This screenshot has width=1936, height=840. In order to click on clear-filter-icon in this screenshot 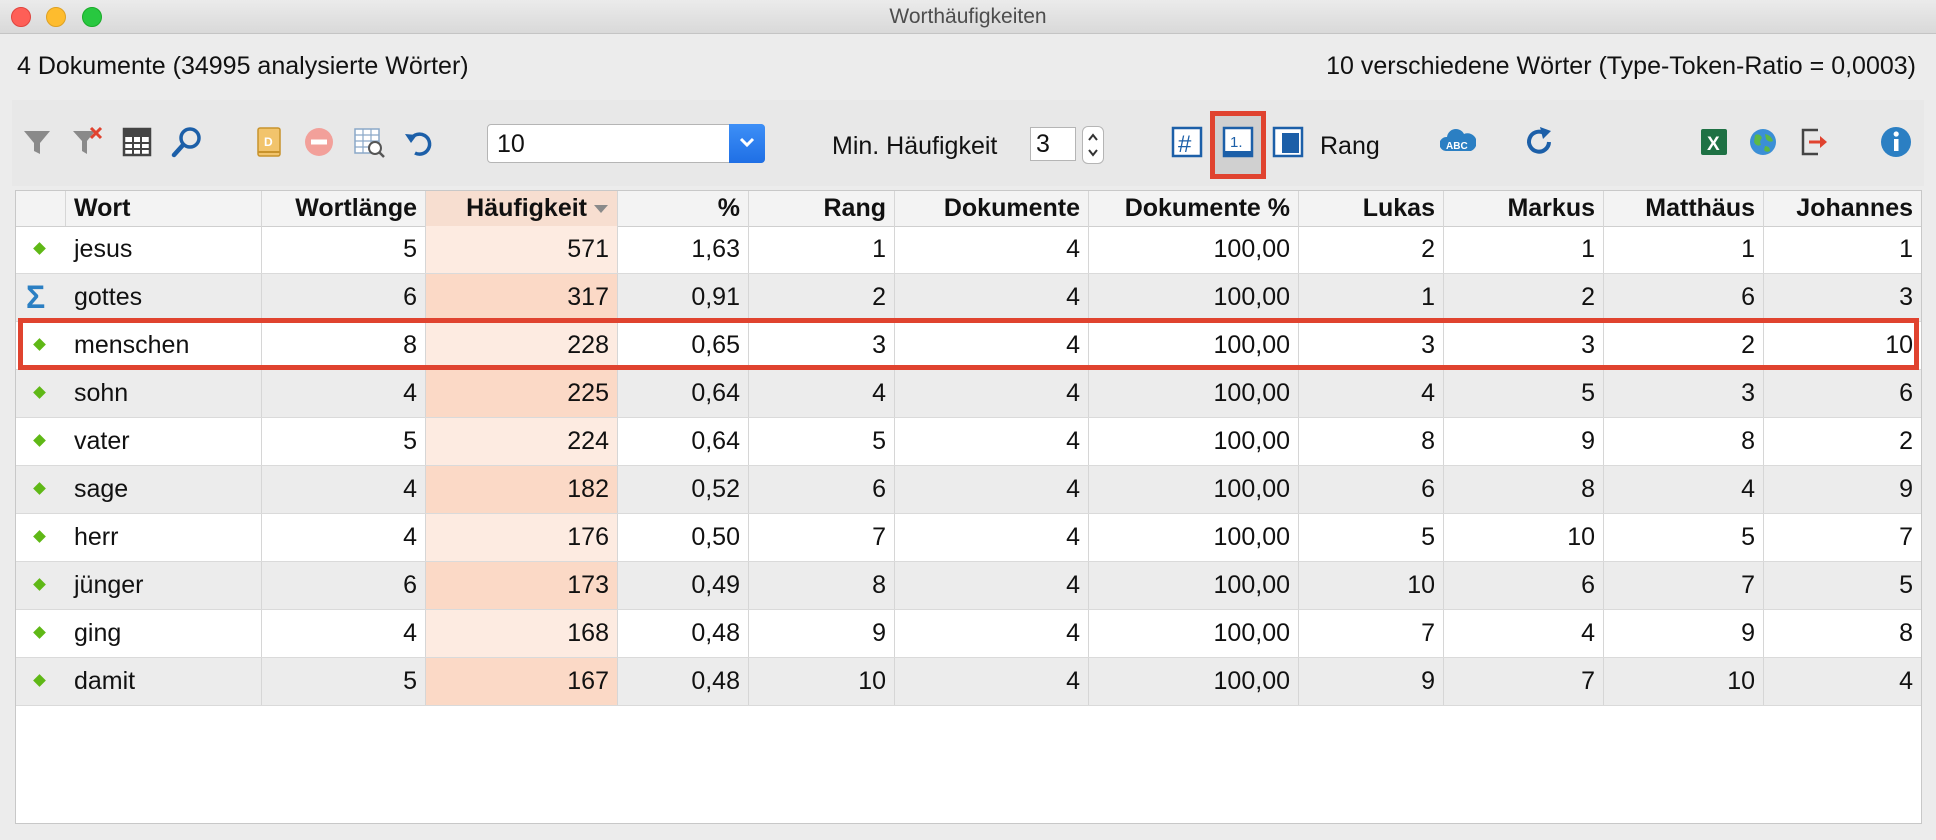, I will do `click(87, 142)`.